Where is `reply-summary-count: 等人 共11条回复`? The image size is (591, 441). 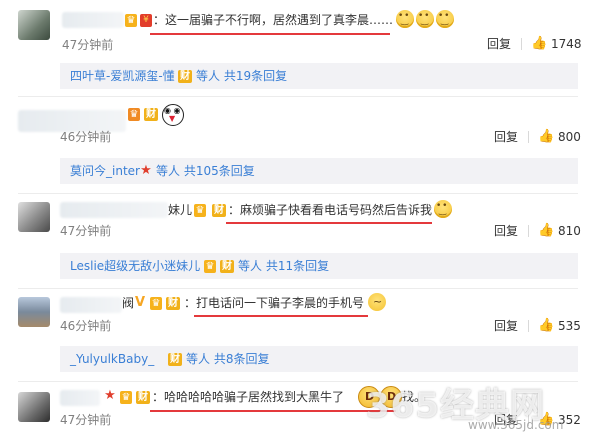 reply-summary-count: 等人 共11条回复 is located at coordinates (283, 266).